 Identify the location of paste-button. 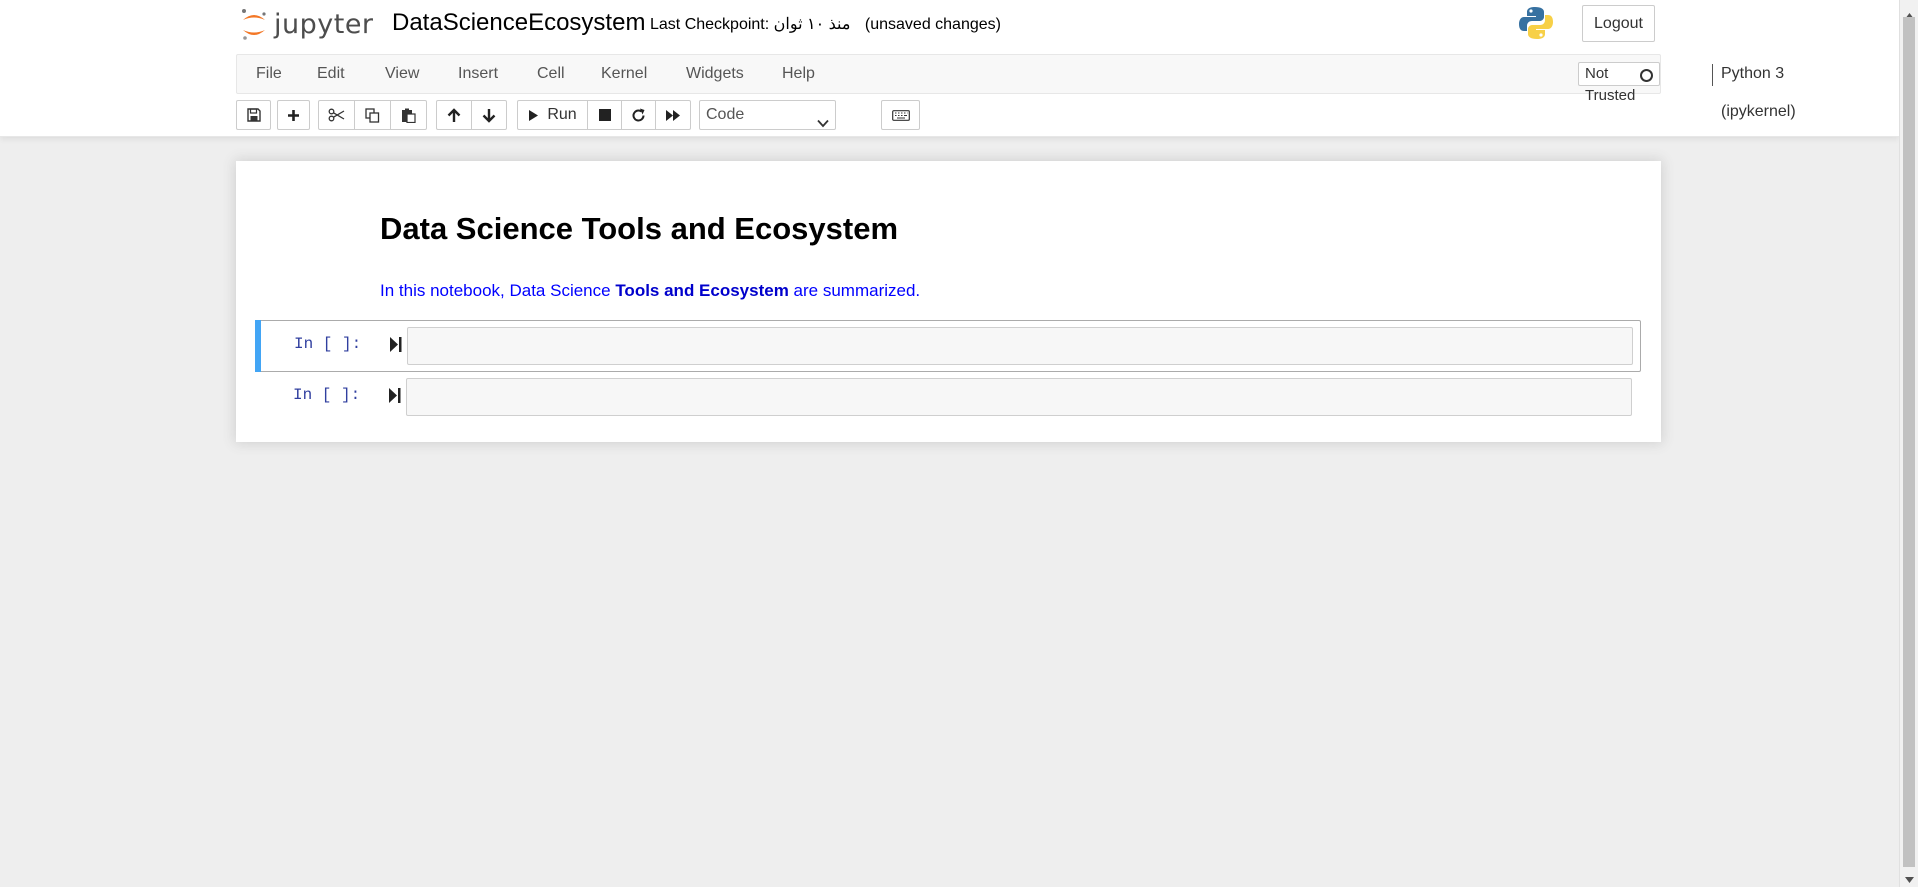
(408, 115).